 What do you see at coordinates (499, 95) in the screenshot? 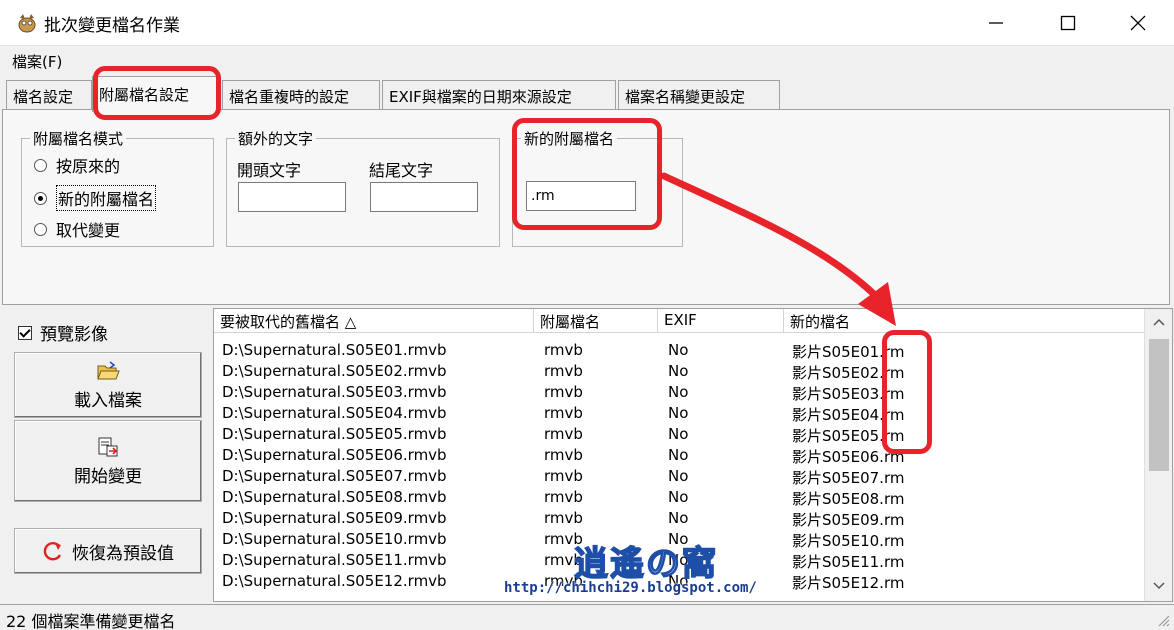
I see `tab-exif-date-settings: EXIF與檔案的日期來源設定` at bounding box center [499, 95].